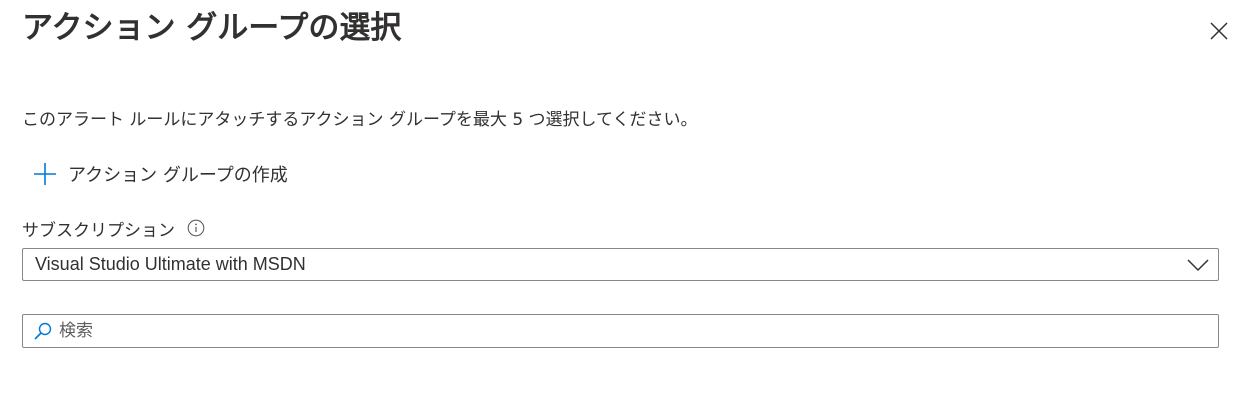 Image resolution: width=1249 pixels, height=411 pixels. Describe the element at coordinates (45, 174) in the screenshot. I see `plus-icon` at that location.